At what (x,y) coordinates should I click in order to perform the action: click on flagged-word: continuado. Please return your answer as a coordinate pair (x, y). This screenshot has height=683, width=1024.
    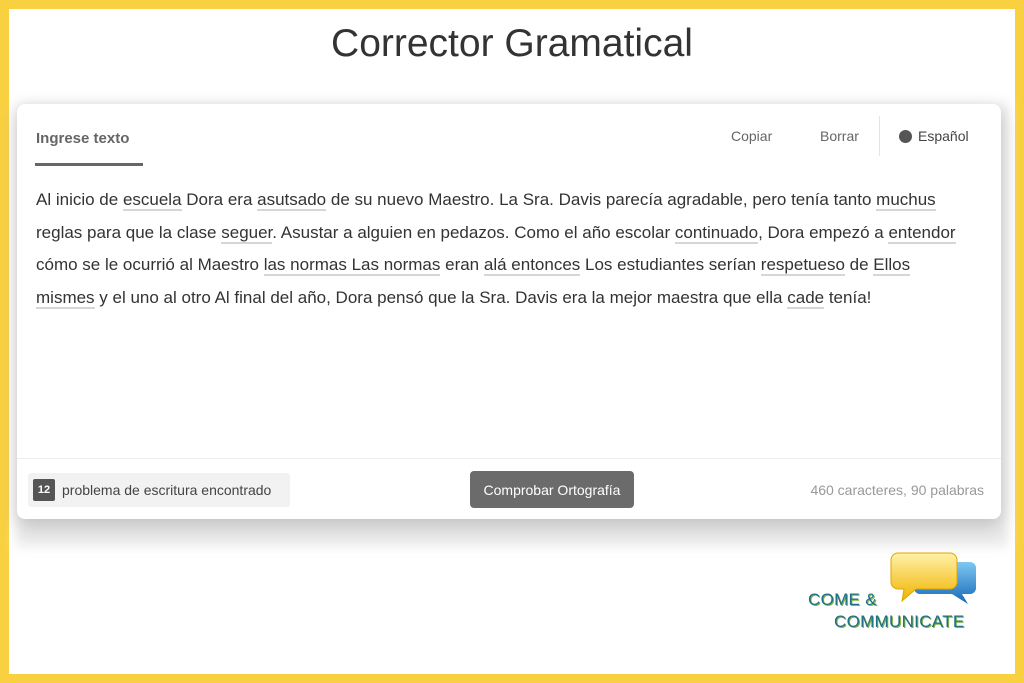
    Looking at the image, I should click on (716, 233).